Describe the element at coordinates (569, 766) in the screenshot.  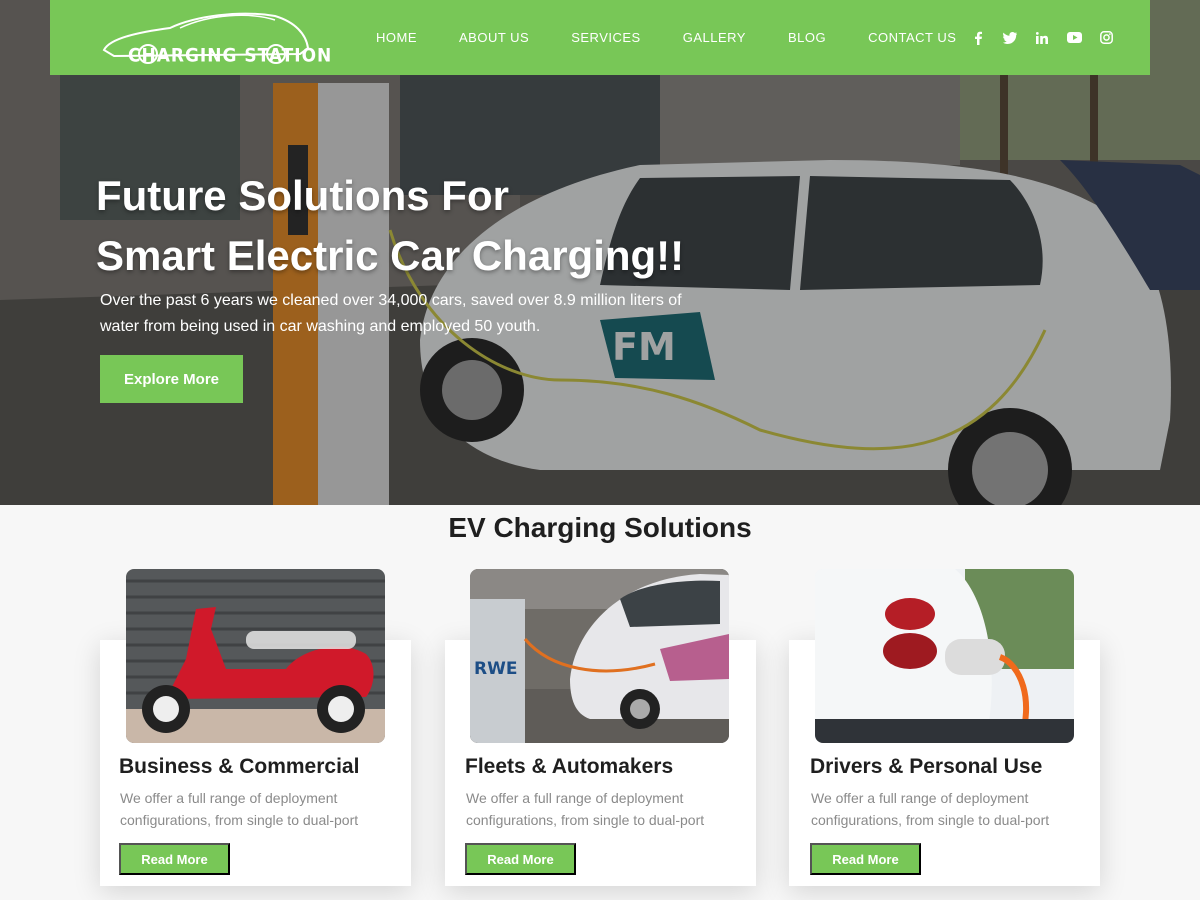
I see `card-title-fleets: Fleets & Automakers` at that location.